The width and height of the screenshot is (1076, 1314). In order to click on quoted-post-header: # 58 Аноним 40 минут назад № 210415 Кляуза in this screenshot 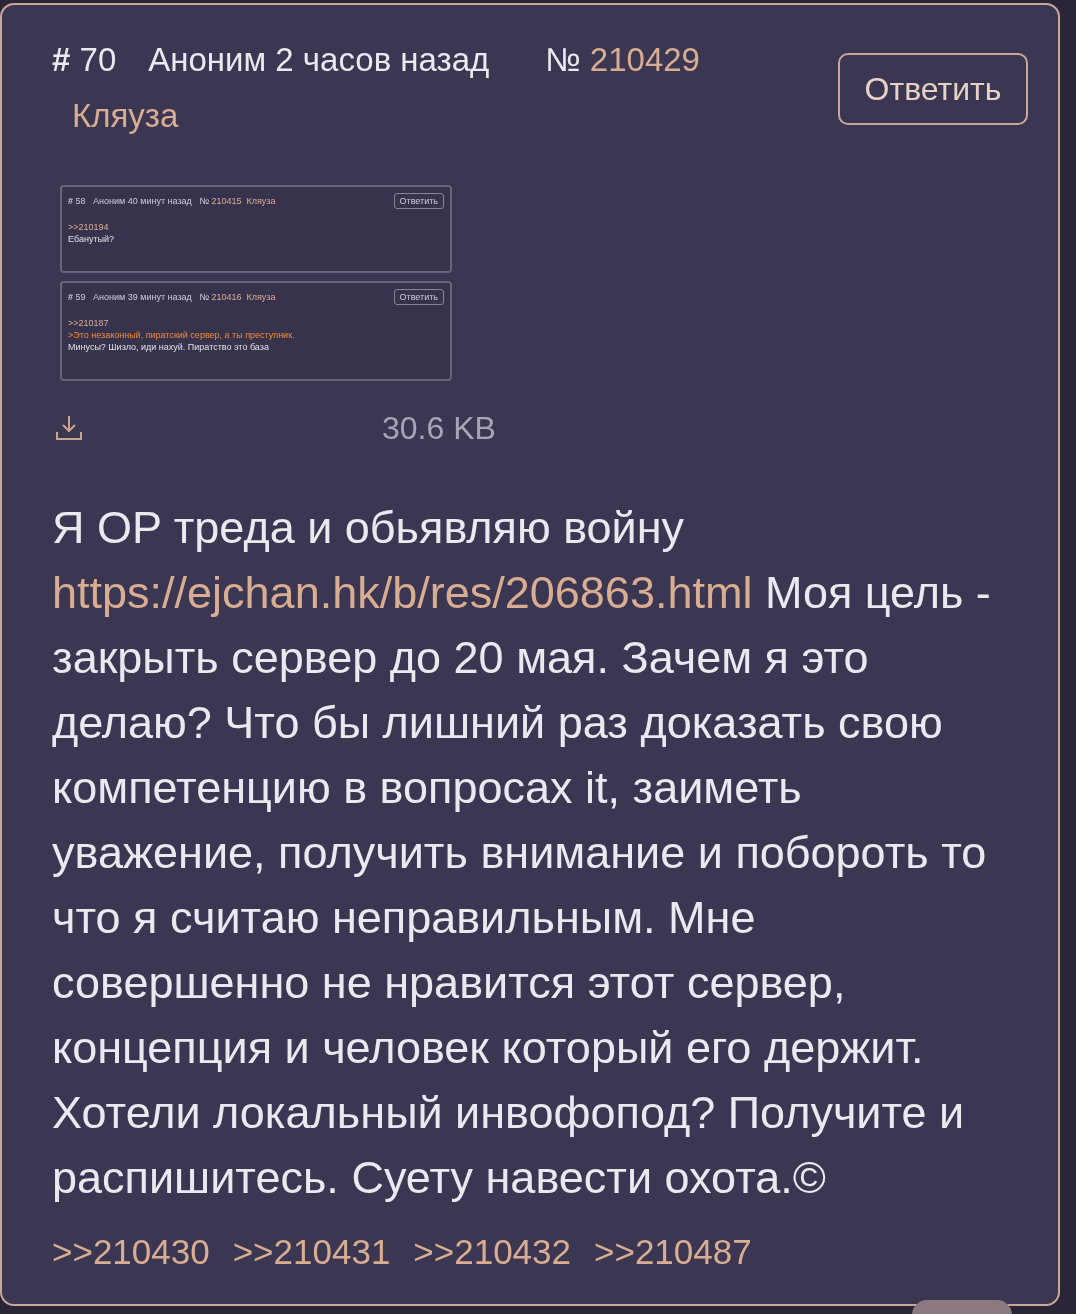, I will do `click(172, 201)`.